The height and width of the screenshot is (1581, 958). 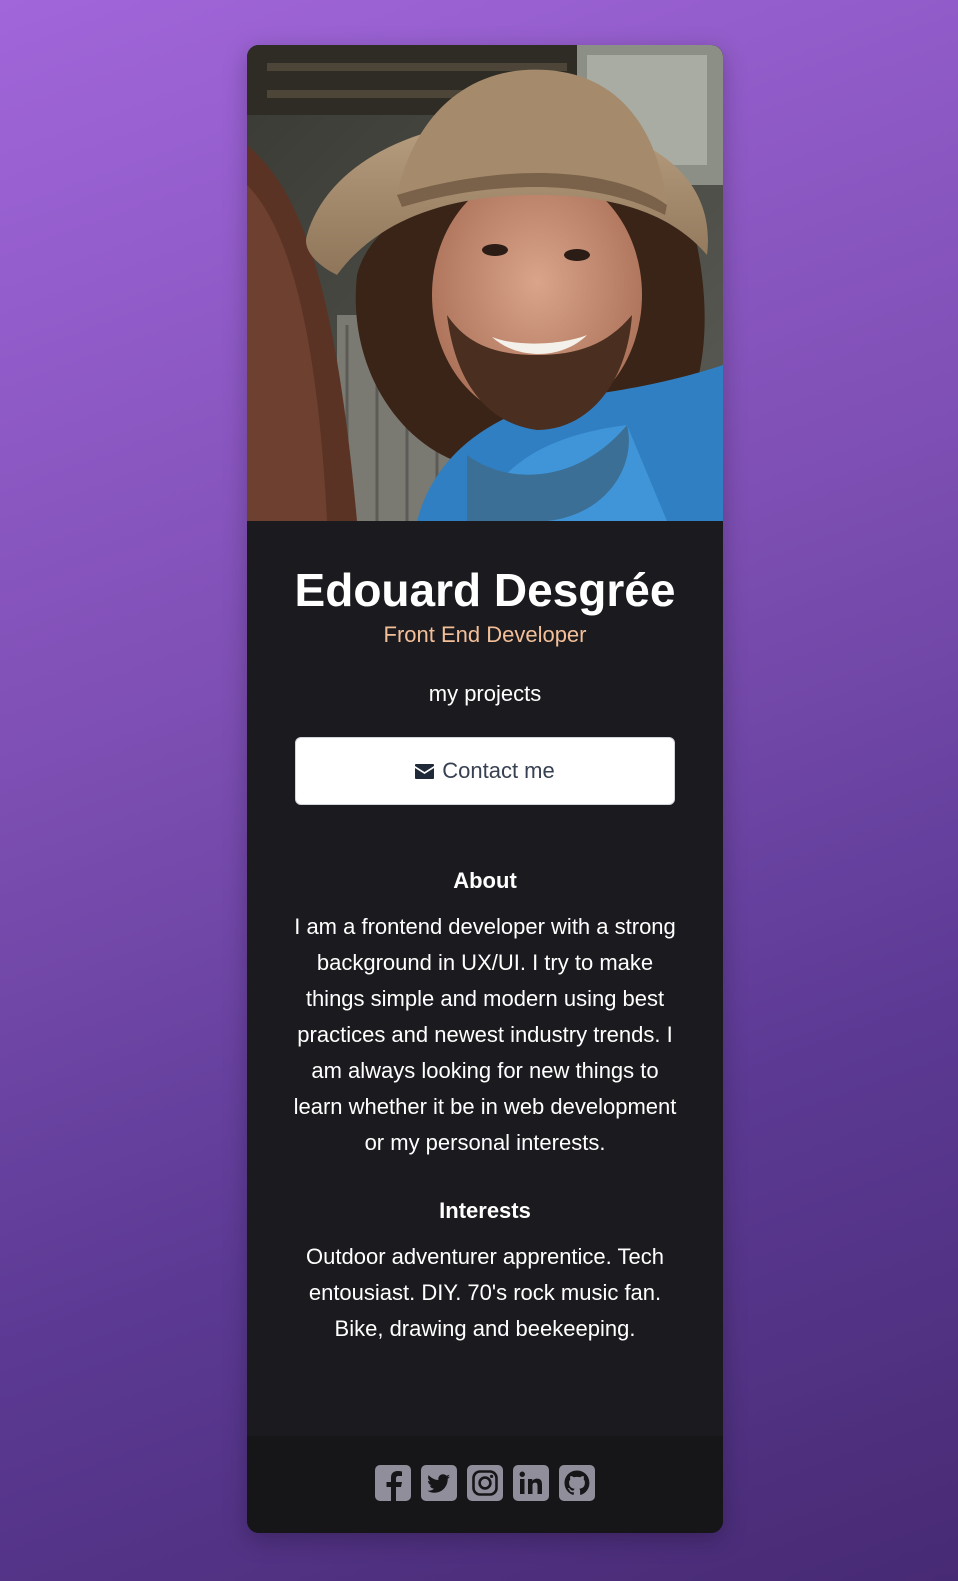 I want to click on contact-me-button: Contact me, so click(x=485, y=771).